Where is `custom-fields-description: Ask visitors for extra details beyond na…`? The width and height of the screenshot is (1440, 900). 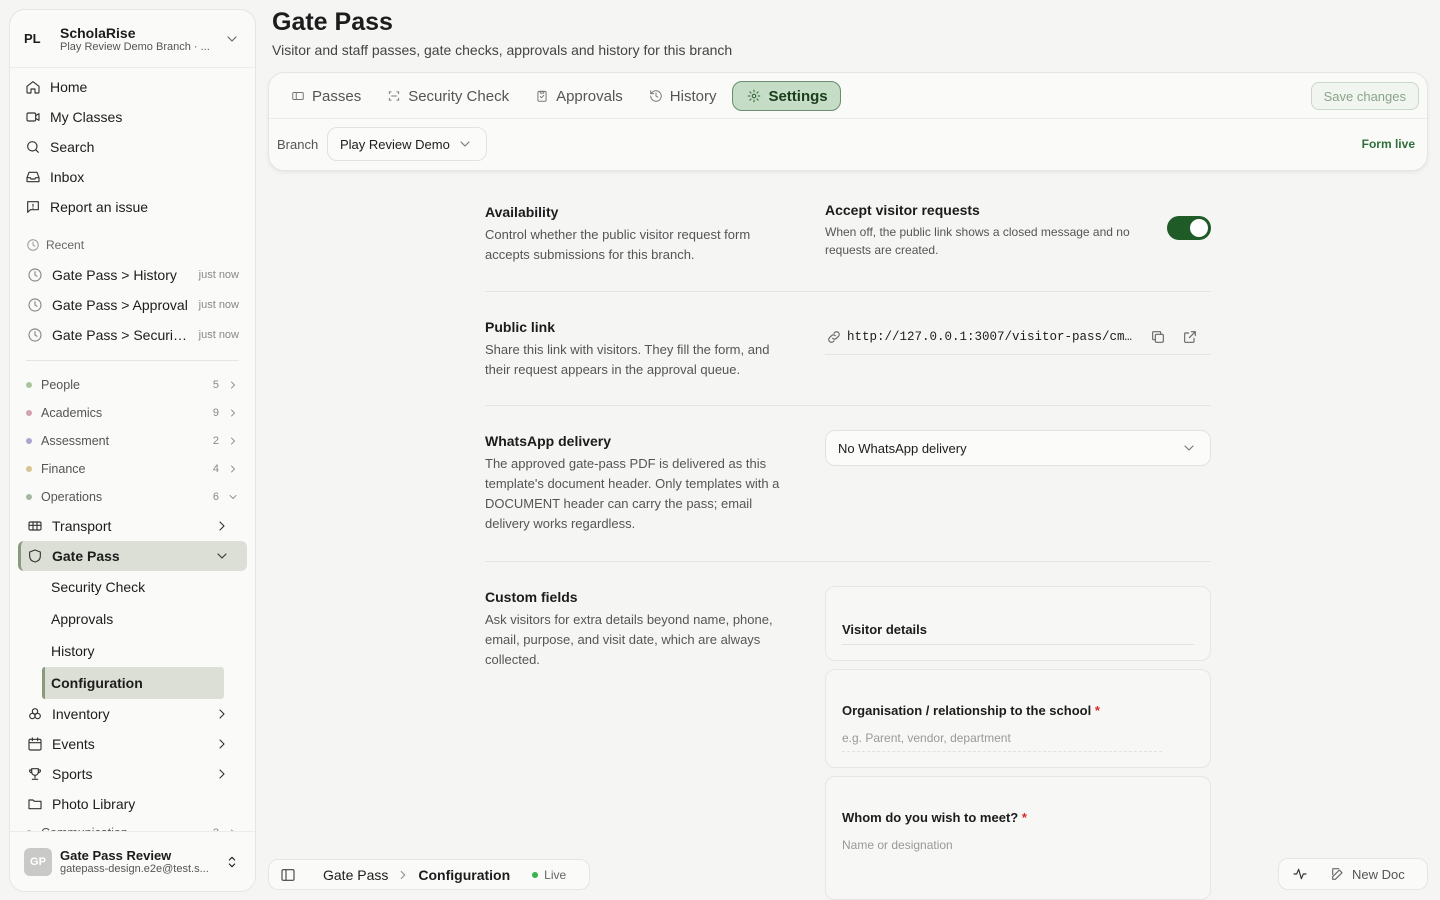 custom-fields-description: Ask visitors for extra details beyond na… is located at coordinates (629, 639).